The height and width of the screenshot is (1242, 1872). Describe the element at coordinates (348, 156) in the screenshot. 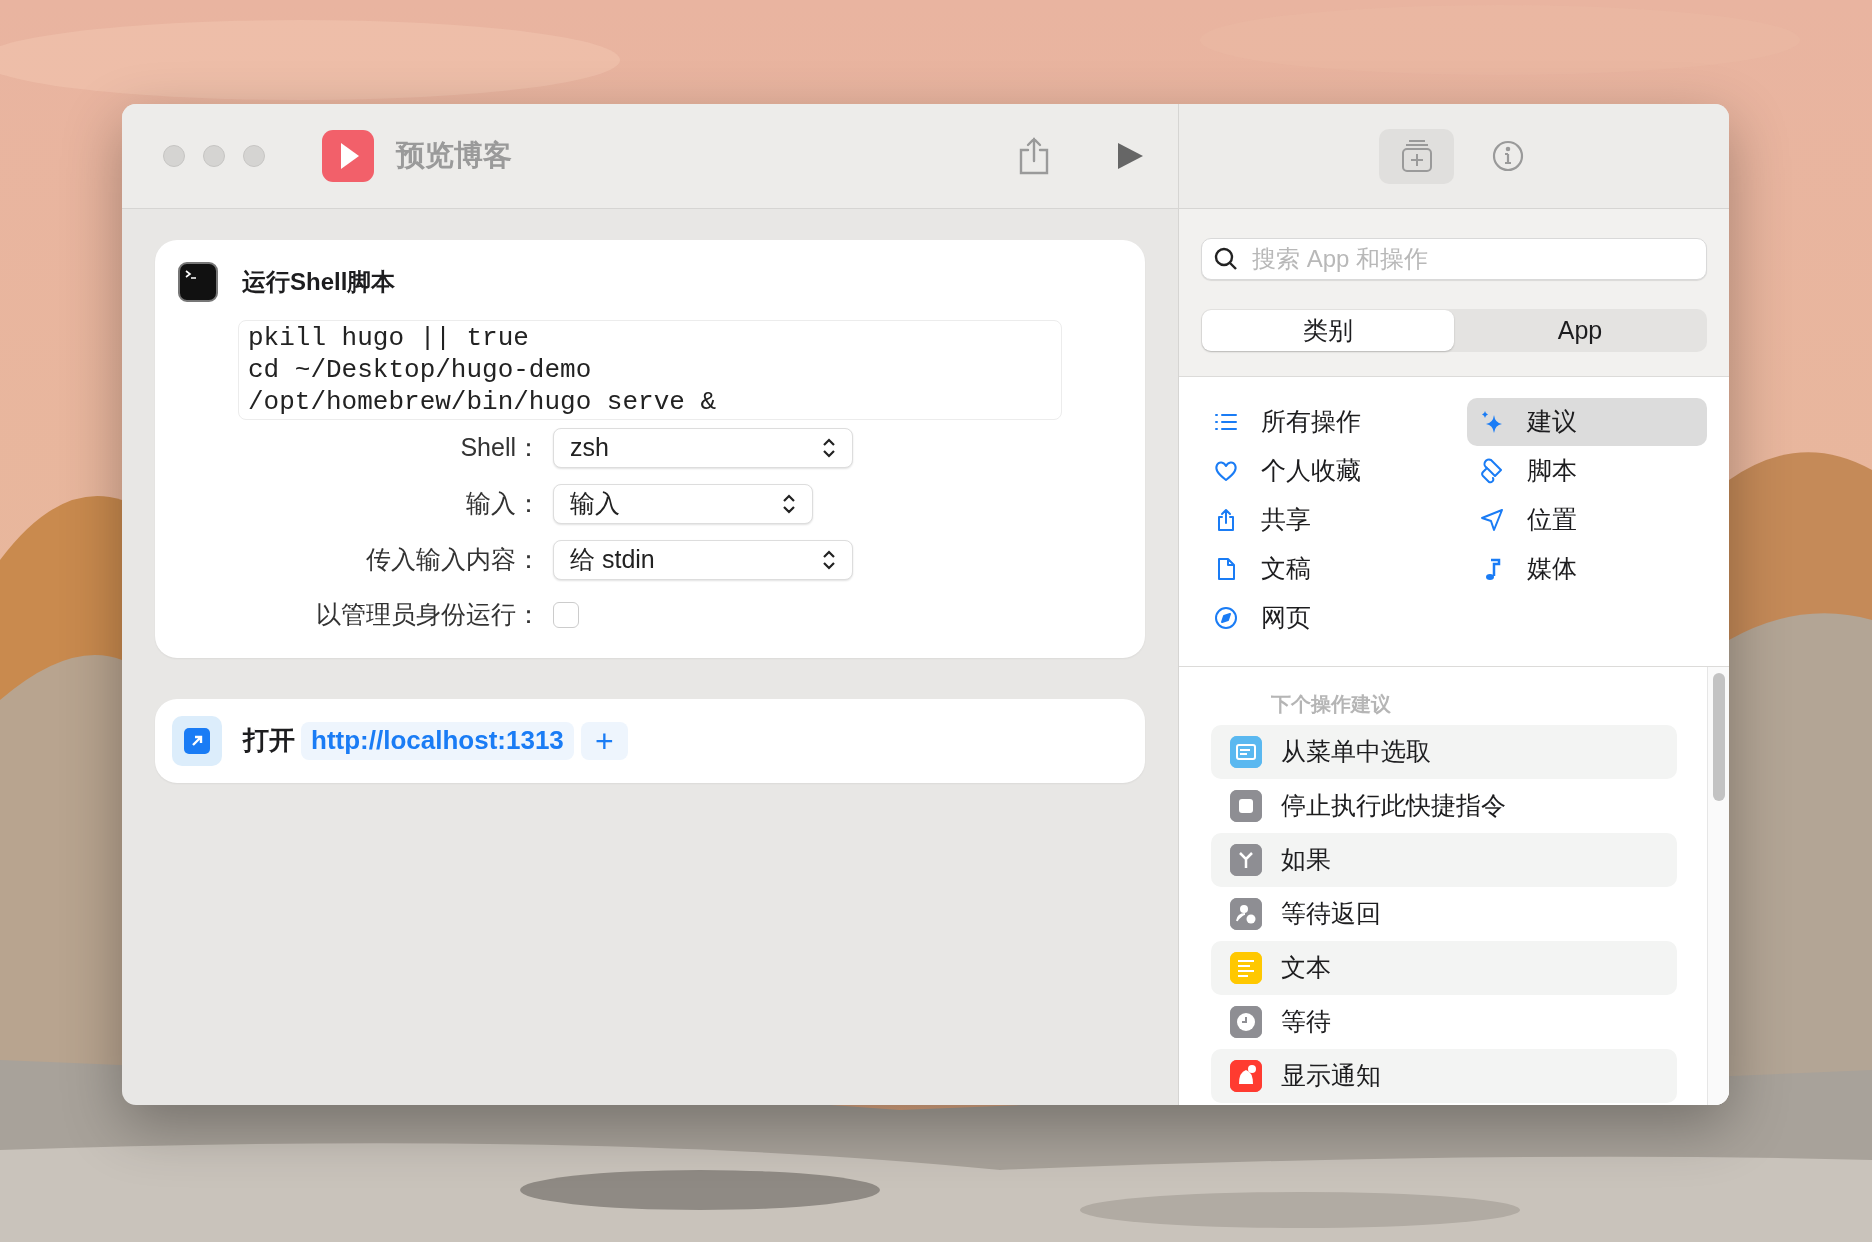

I see `play-app-icon` at that location.